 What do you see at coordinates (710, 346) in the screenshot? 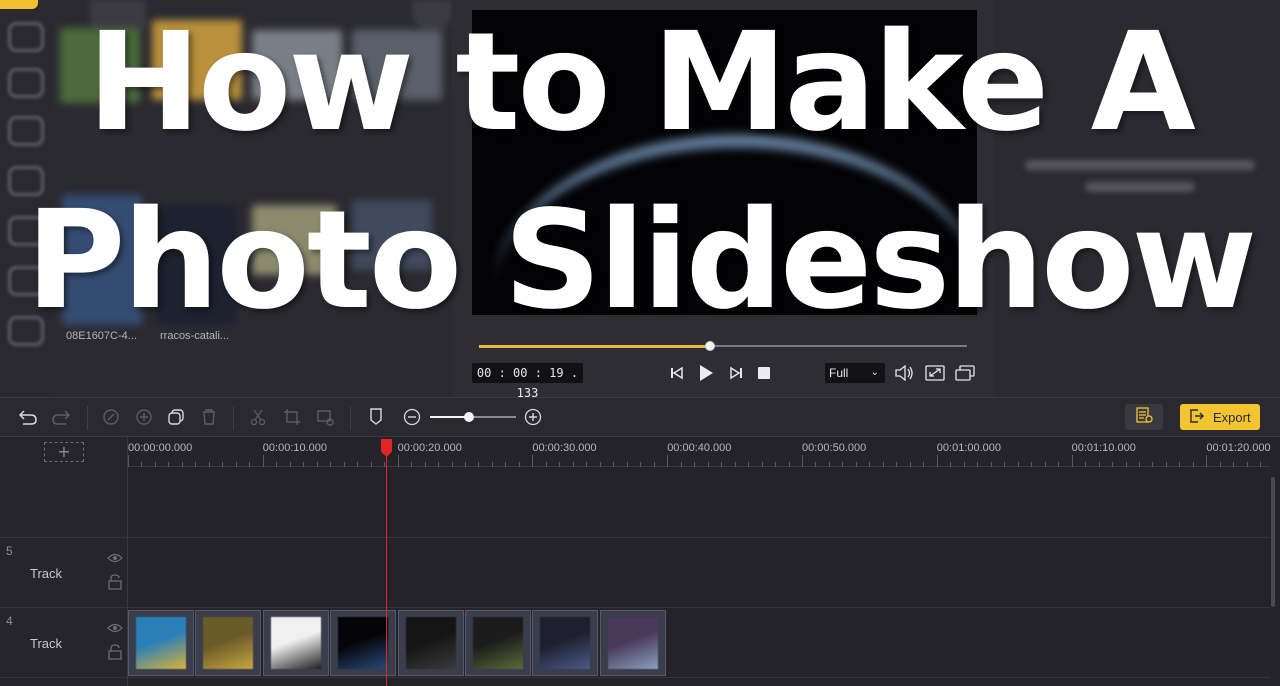
I see `progress-knob` at bounding box center [710, 346].